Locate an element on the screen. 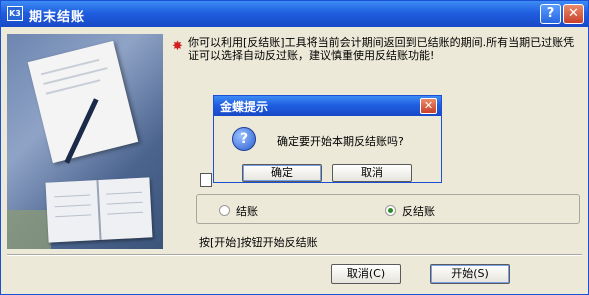 This screenshot has height=295, width=589. dialog-close-button: ✕ is located at coordinates (428, 106).